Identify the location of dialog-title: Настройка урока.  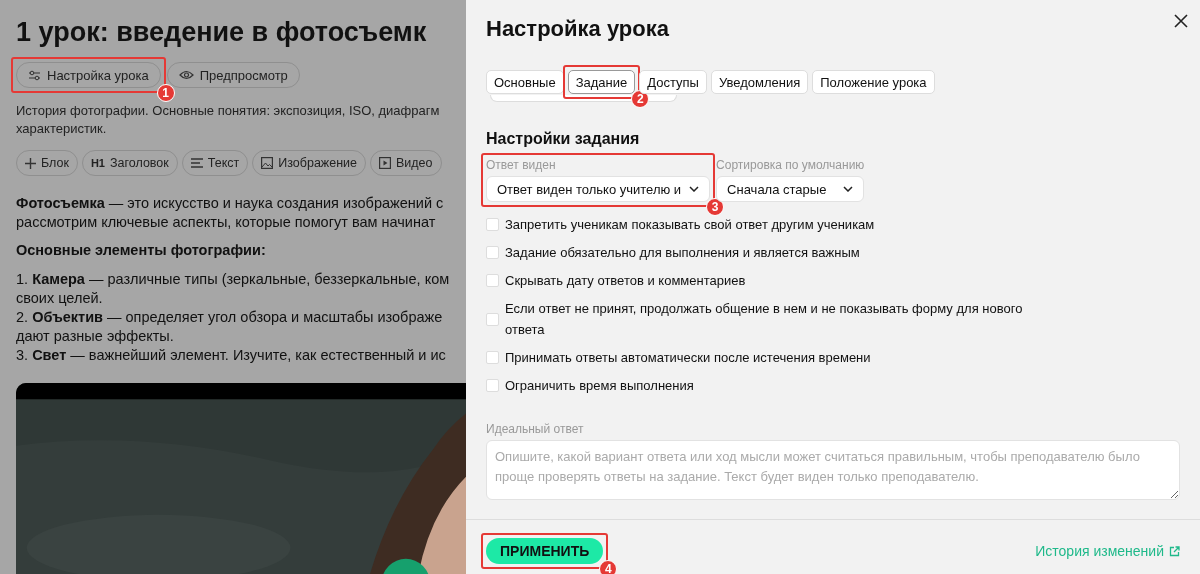
(577, 29).